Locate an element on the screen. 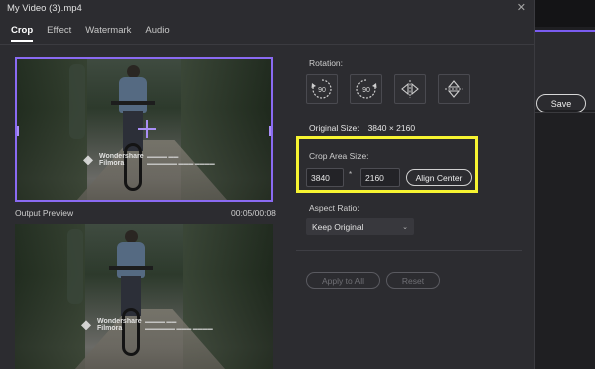  tab-divider is located at coordinates (267, 44).